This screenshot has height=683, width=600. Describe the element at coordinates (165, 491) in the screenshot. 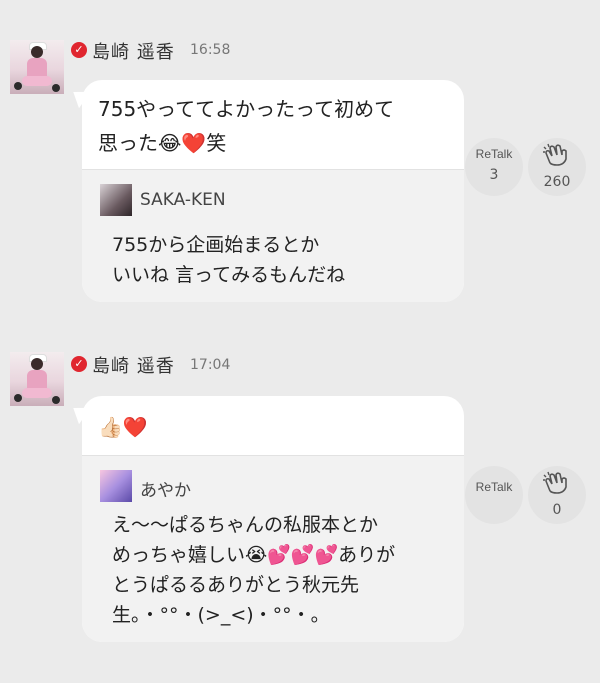

I see `quote-author-name: あやか` at that location.